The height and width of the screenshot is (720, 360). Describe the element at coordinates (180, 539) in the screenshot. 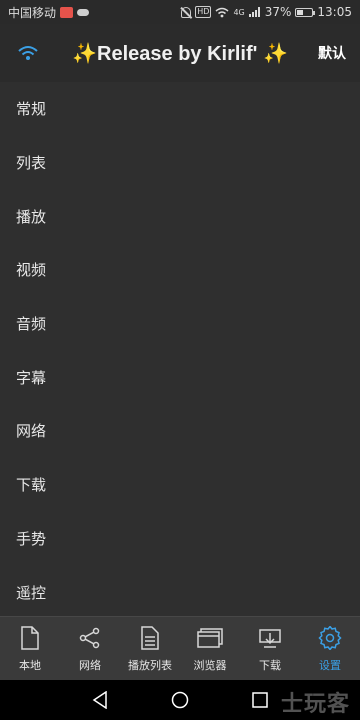

I see `settings-item-gestures: 手势` at that location.